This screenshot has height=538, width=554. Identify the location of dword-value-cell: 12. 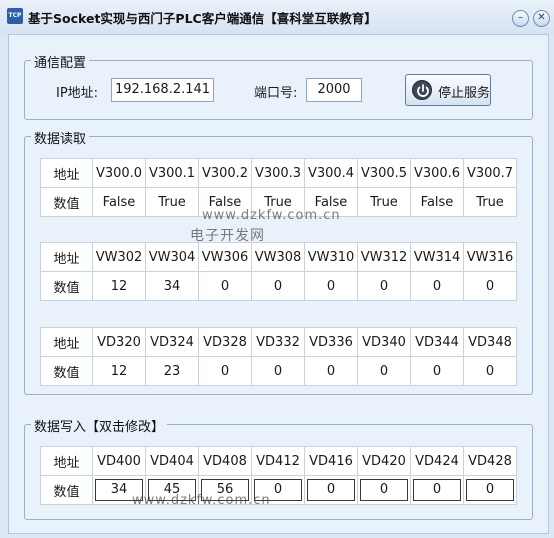
(119, 371).